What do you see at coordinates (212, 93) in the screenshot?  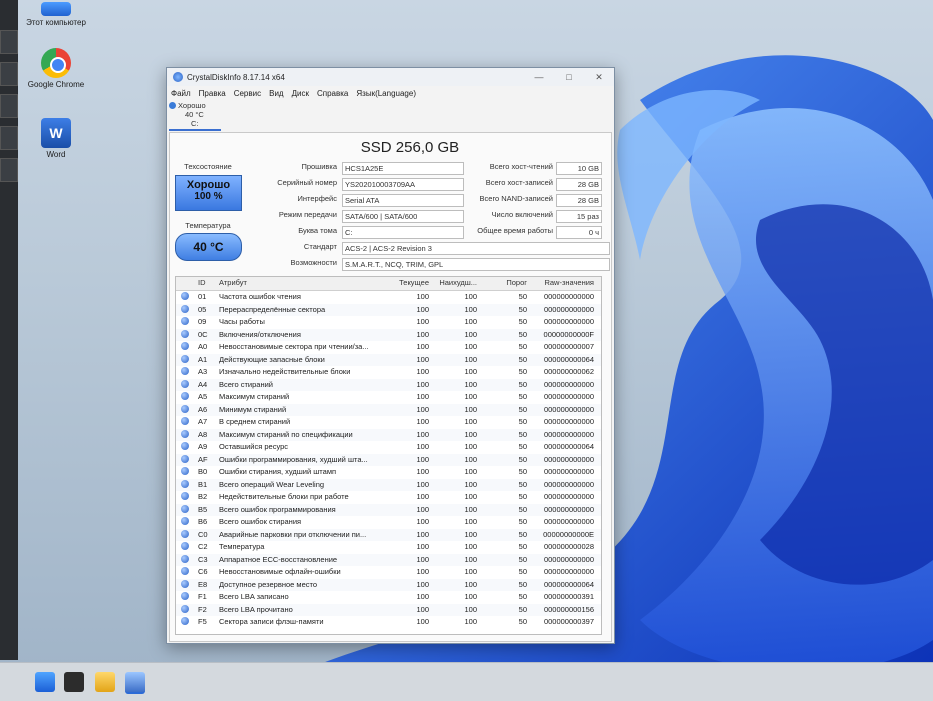 I see `menu-edit: Правка` at bounding box center [212, 93].